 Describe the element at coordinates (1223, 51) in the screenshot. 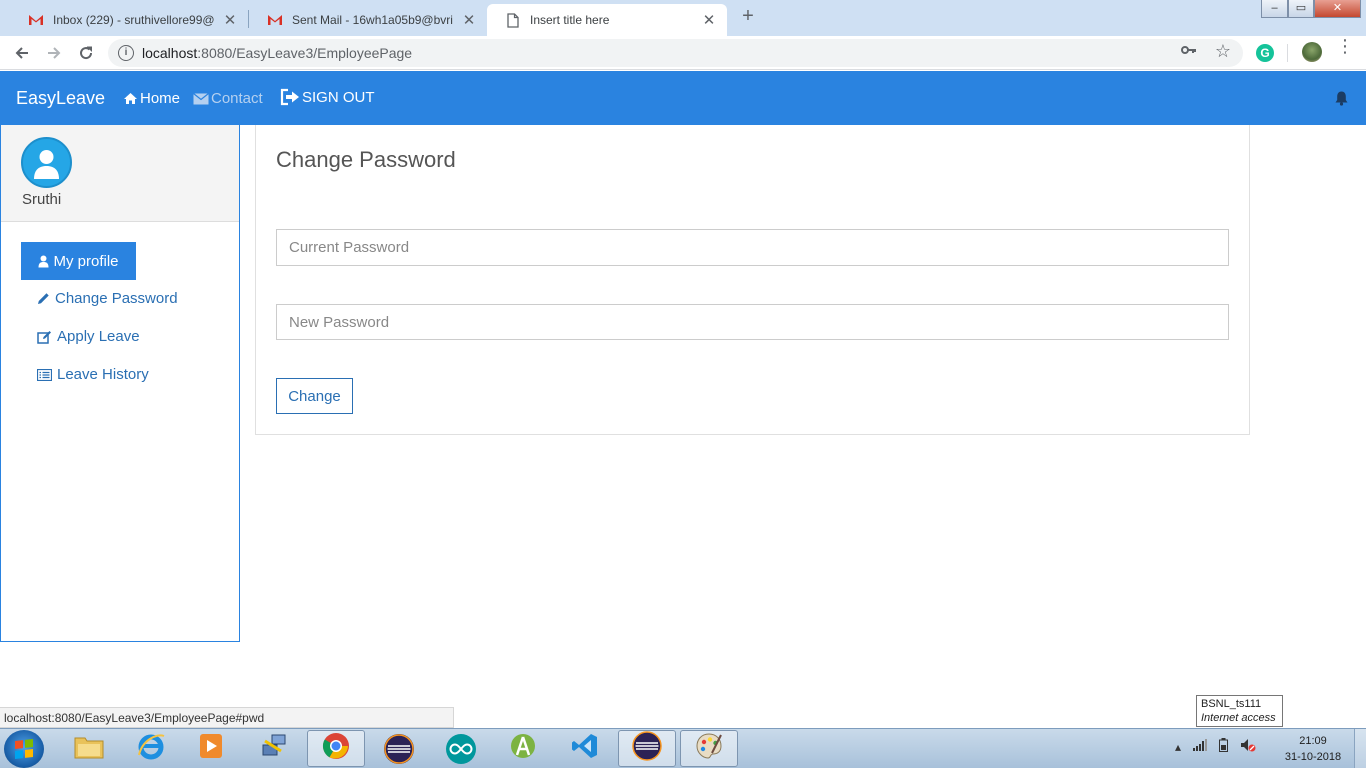

I see `star-icon: ☆` at that location.